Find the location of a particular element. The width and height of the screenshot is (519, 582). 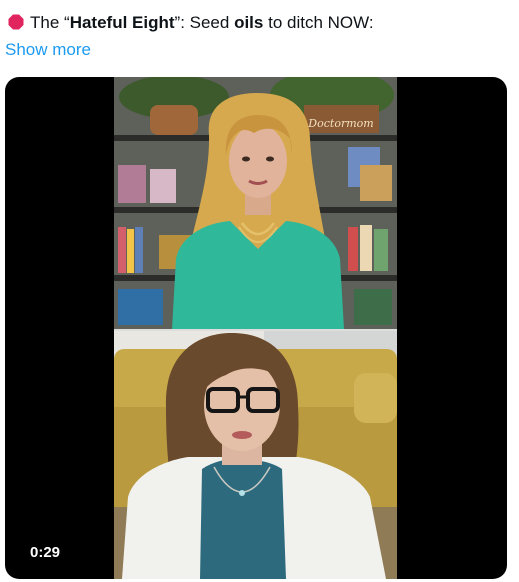

tweet-text-part3: ”: Seed is located at coordinates (204, 22).